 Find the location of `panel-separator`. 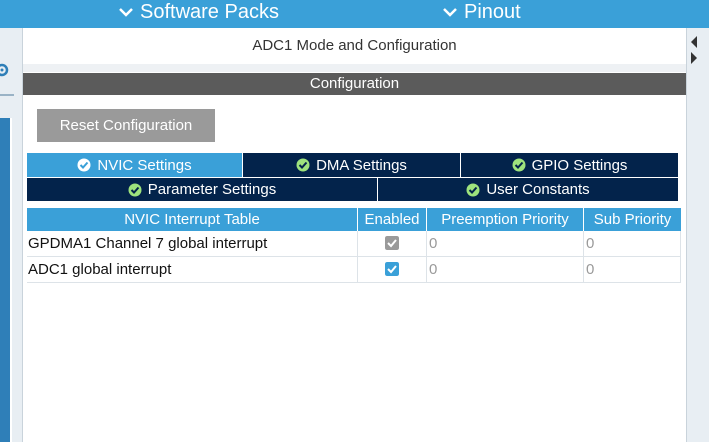

panel-separator is located at coordinates (354, 68).